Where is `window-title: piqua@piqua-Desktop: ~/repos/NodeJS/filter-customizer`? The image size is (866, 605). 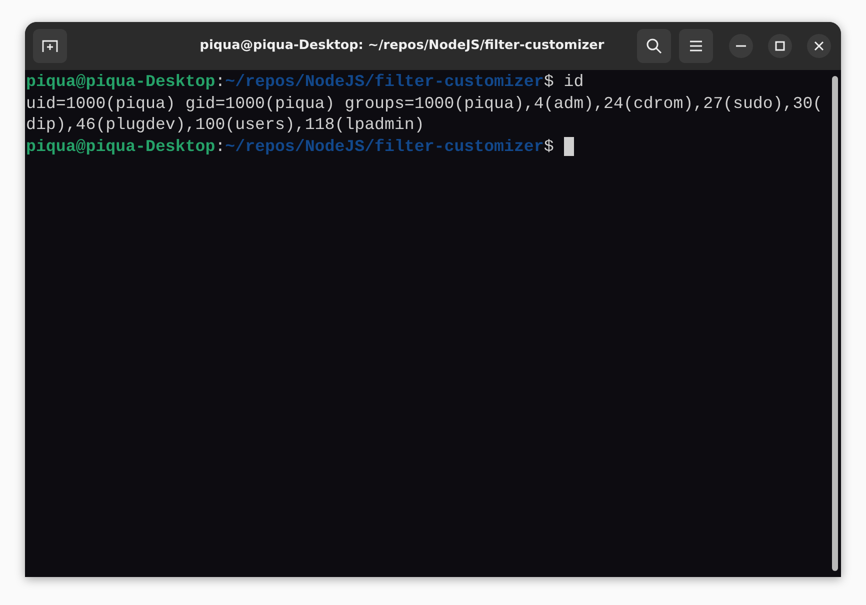 window-title: piqua@piqua-Desktop: ~/repos/NodeJS/filter-customizer is located at coordinates (402, 46).